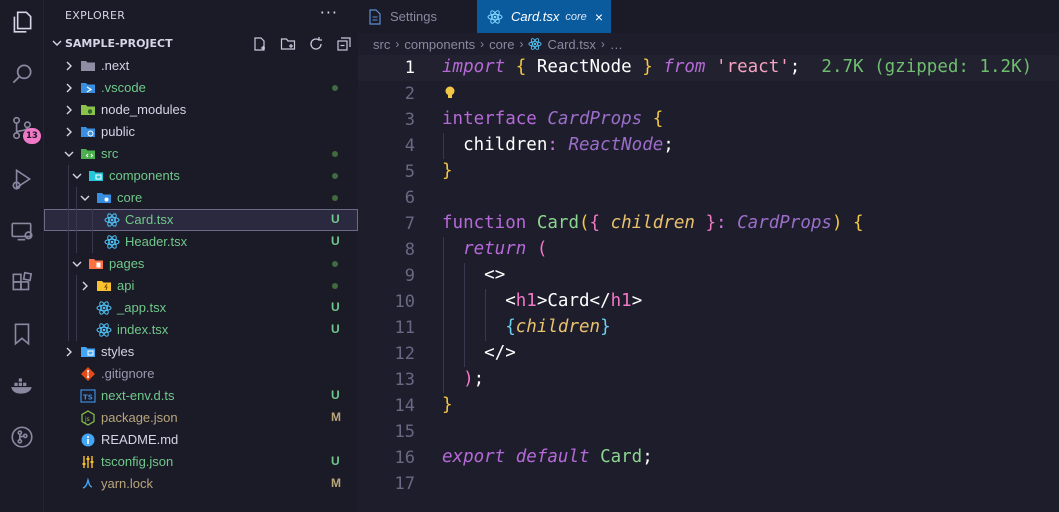 The height and width of the screenshot is (512, 1059). I want to click on code-text: <>, so click(495, 275).